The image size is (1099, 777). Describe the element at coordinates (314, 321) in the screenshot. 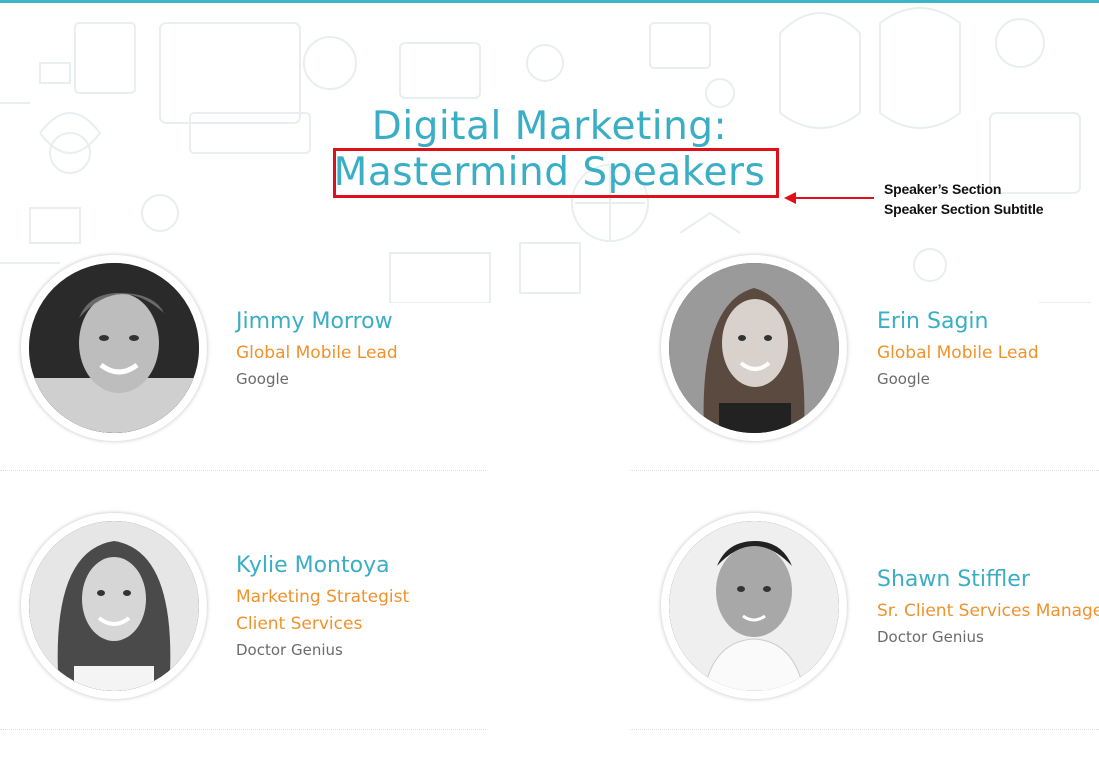

I see `speaker-name: Jimmy Morrow` at that location.